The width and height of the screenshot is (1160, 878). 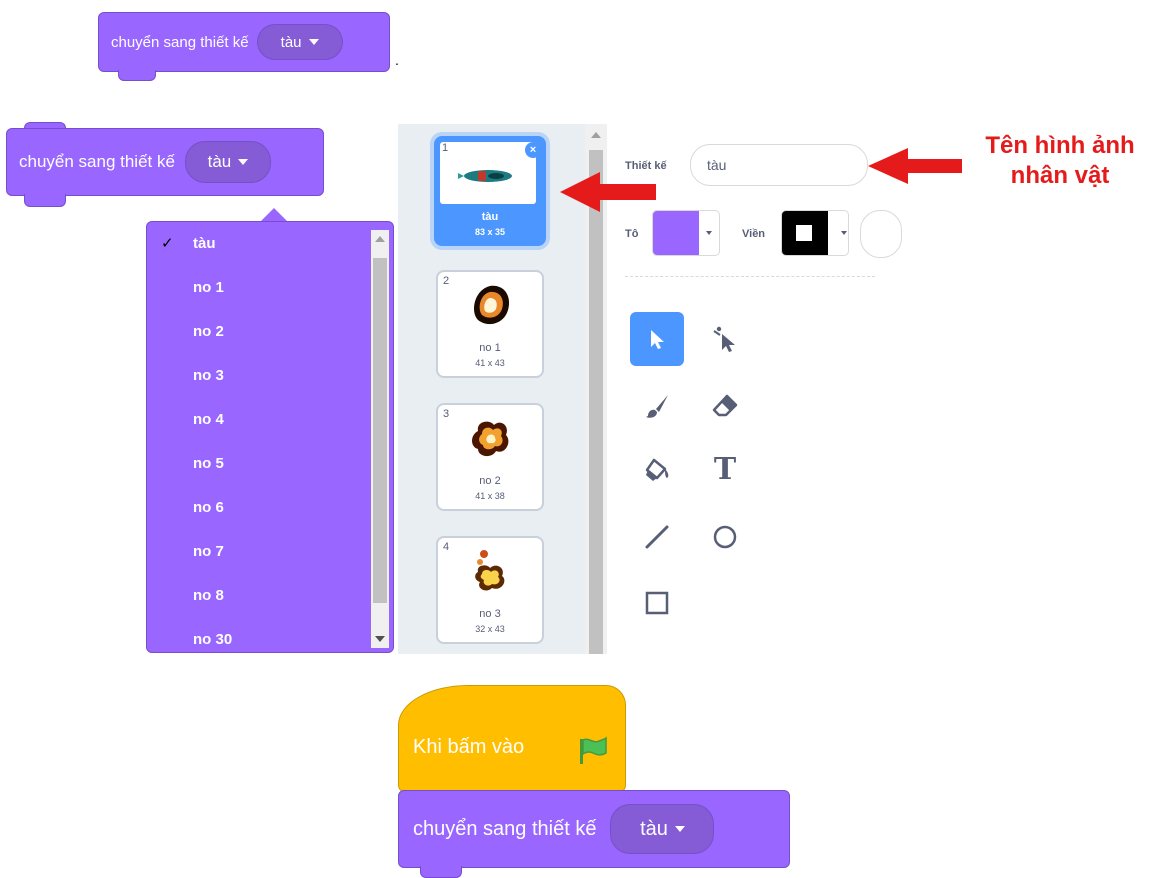 What do you see at coordinates (805, 233) in the screenshot?
I see `outline-color-swatch` at bounding box center [805, 233].